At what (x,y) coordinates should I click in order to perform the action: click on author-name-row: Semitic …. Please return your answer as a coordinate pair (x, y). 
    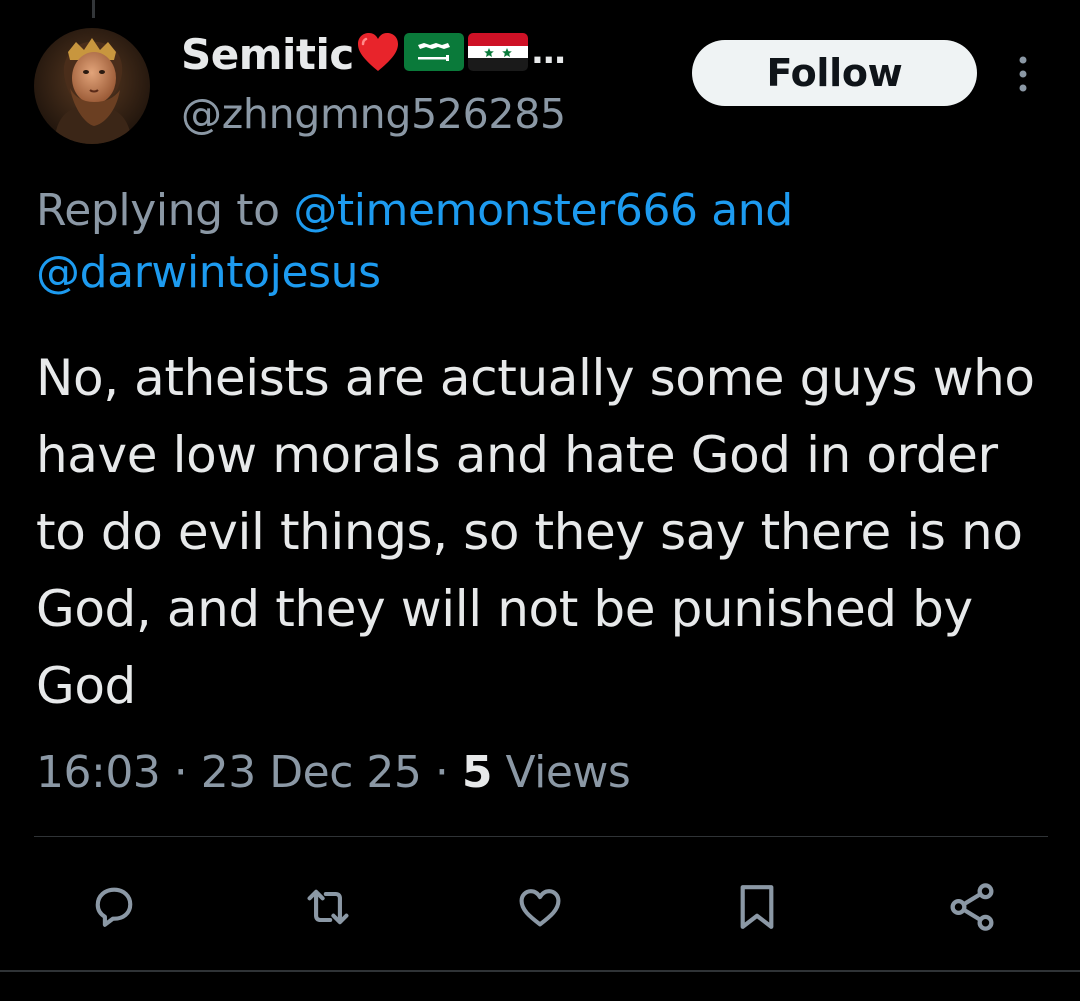
    Looking at the image, I should click on (373, 54).